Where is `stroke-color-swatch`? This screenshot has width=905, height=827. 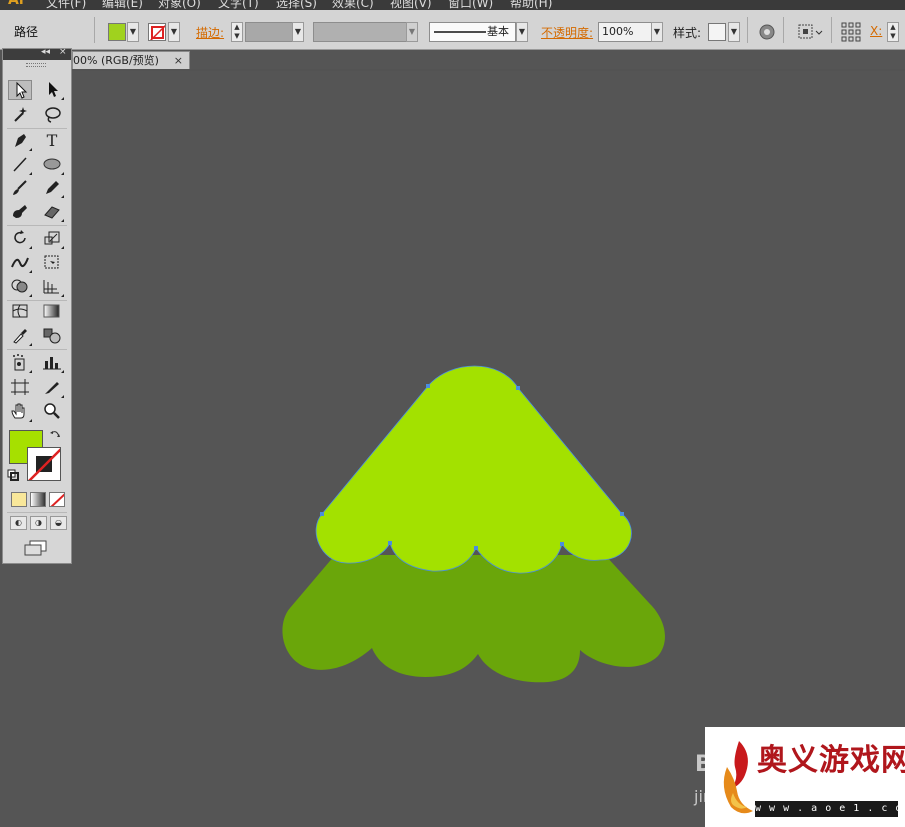 stroke-color-swatch is located at coordinates (44, 464).